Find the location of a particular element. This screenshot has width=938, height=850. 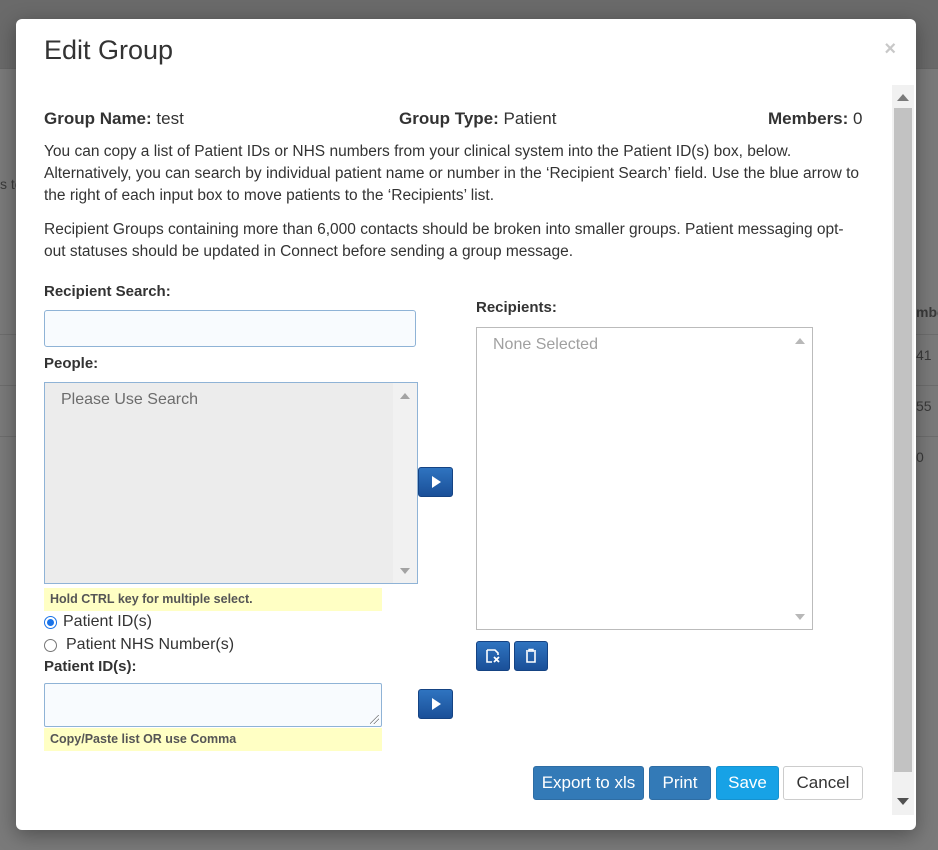

background-cell-fragment: 55 is located at coordinates (924, 406).